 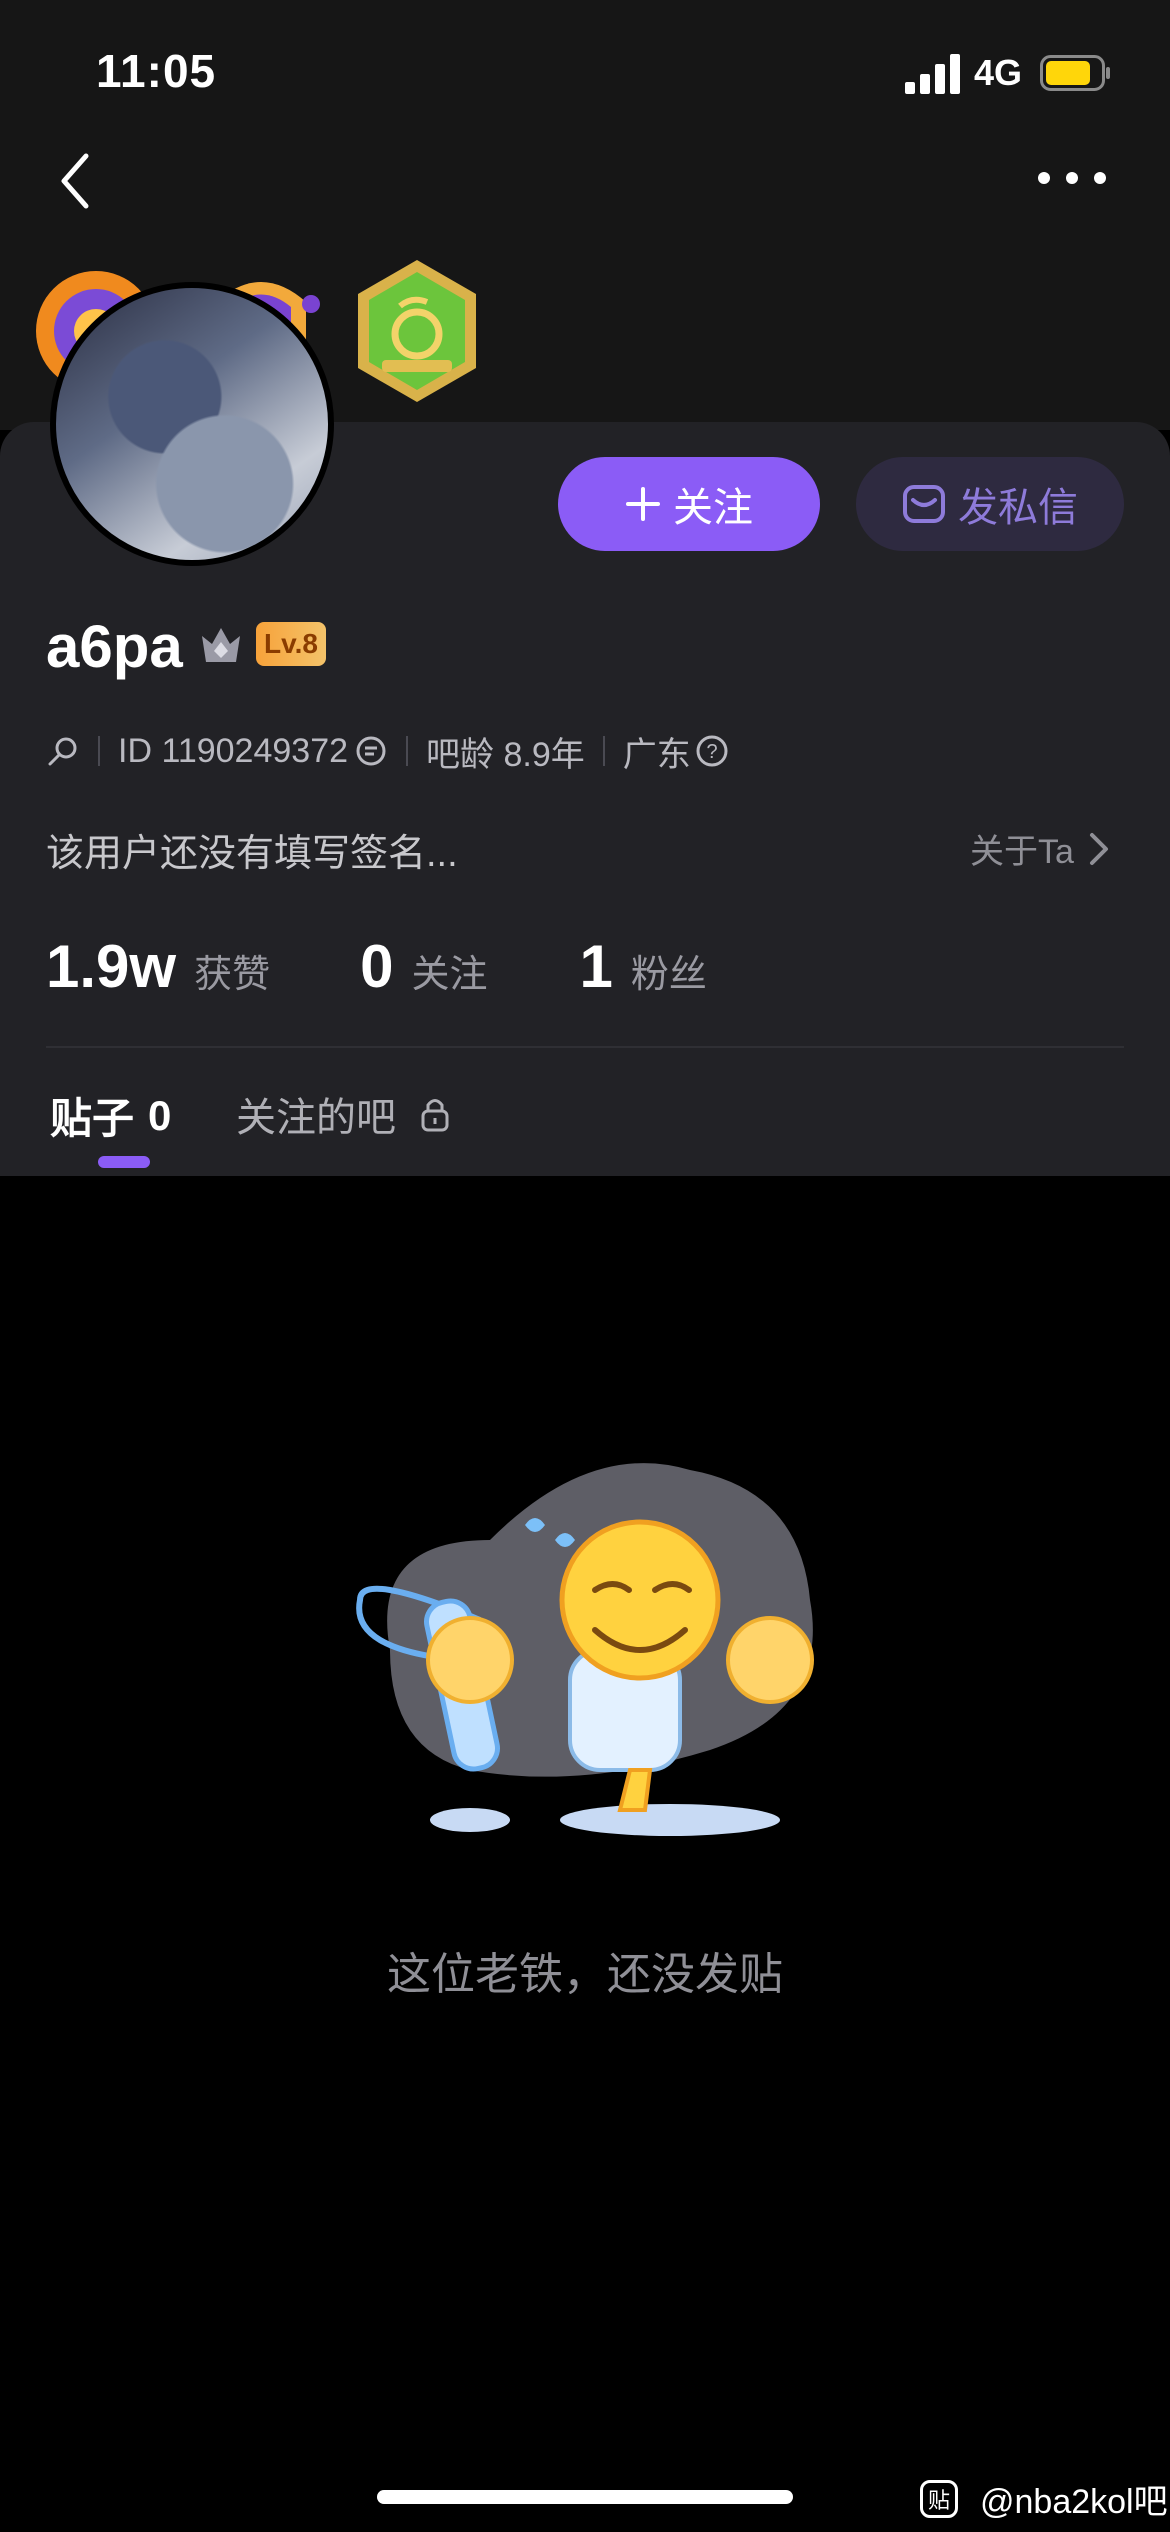 I want to click on stat-value: 1, so click(x=596, y=966).